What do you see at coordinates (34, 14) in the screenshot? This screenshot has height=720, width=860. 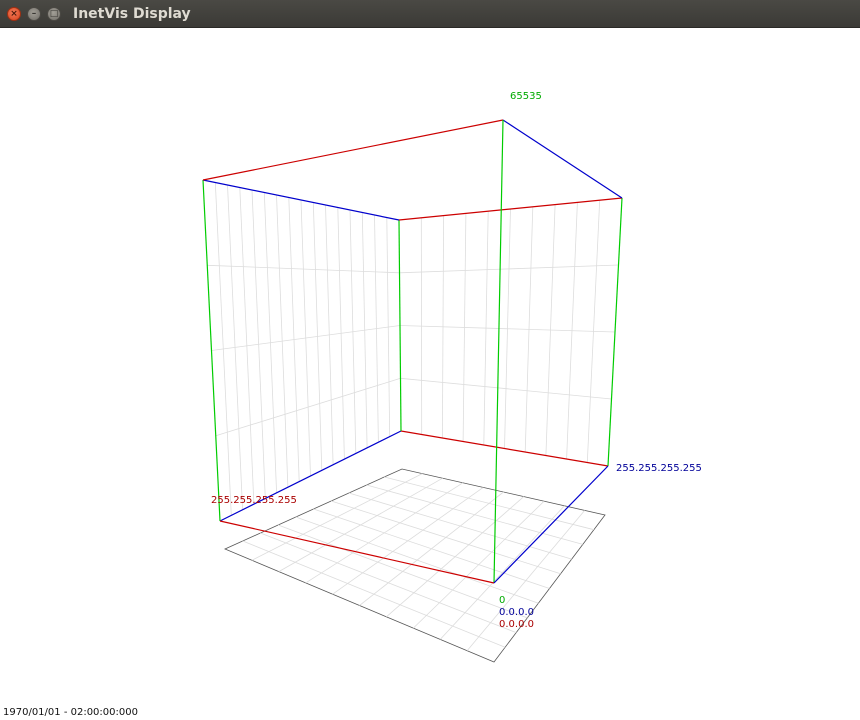 I see `minimize-icon: –` at bounding box center [34, 14].